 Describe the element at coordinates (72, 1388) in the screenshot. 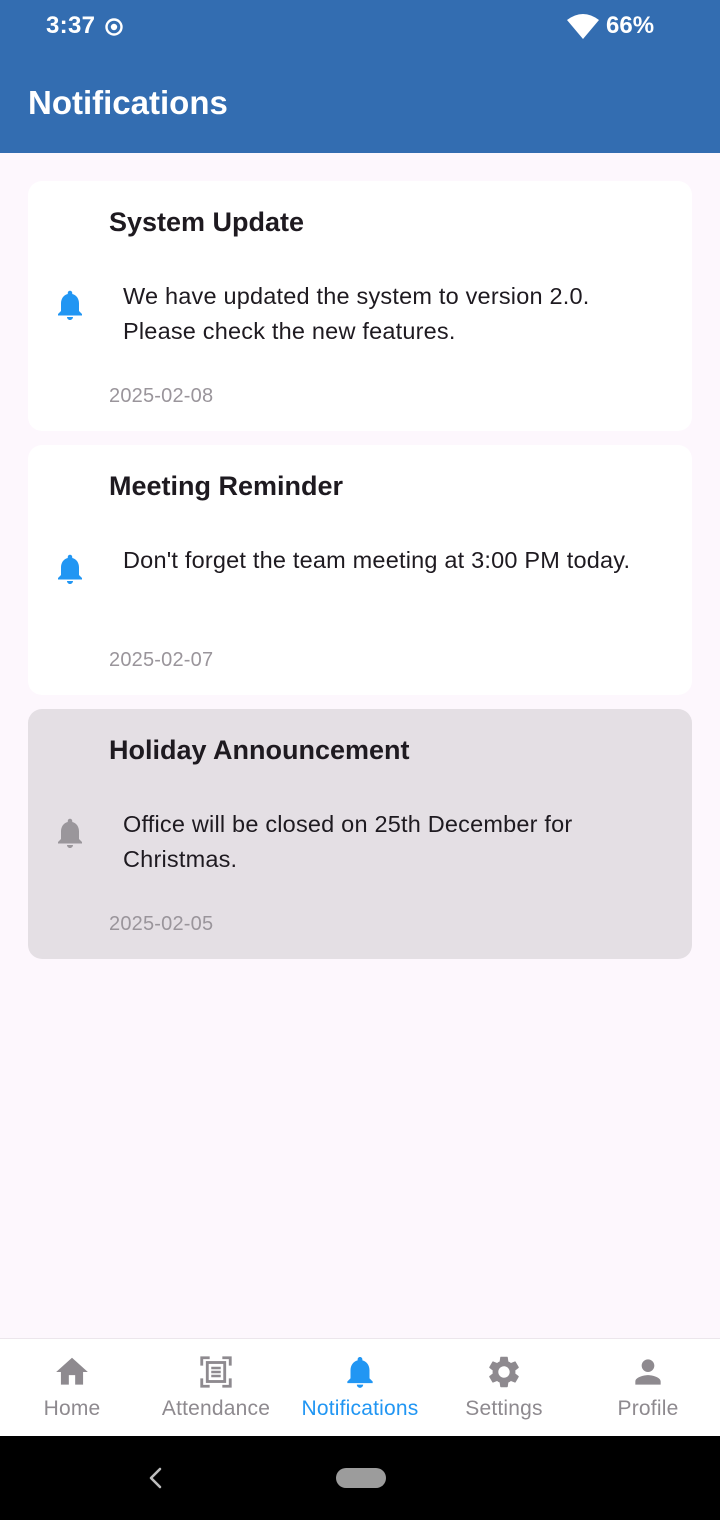

I see `nav-item-home: Home` at that location.